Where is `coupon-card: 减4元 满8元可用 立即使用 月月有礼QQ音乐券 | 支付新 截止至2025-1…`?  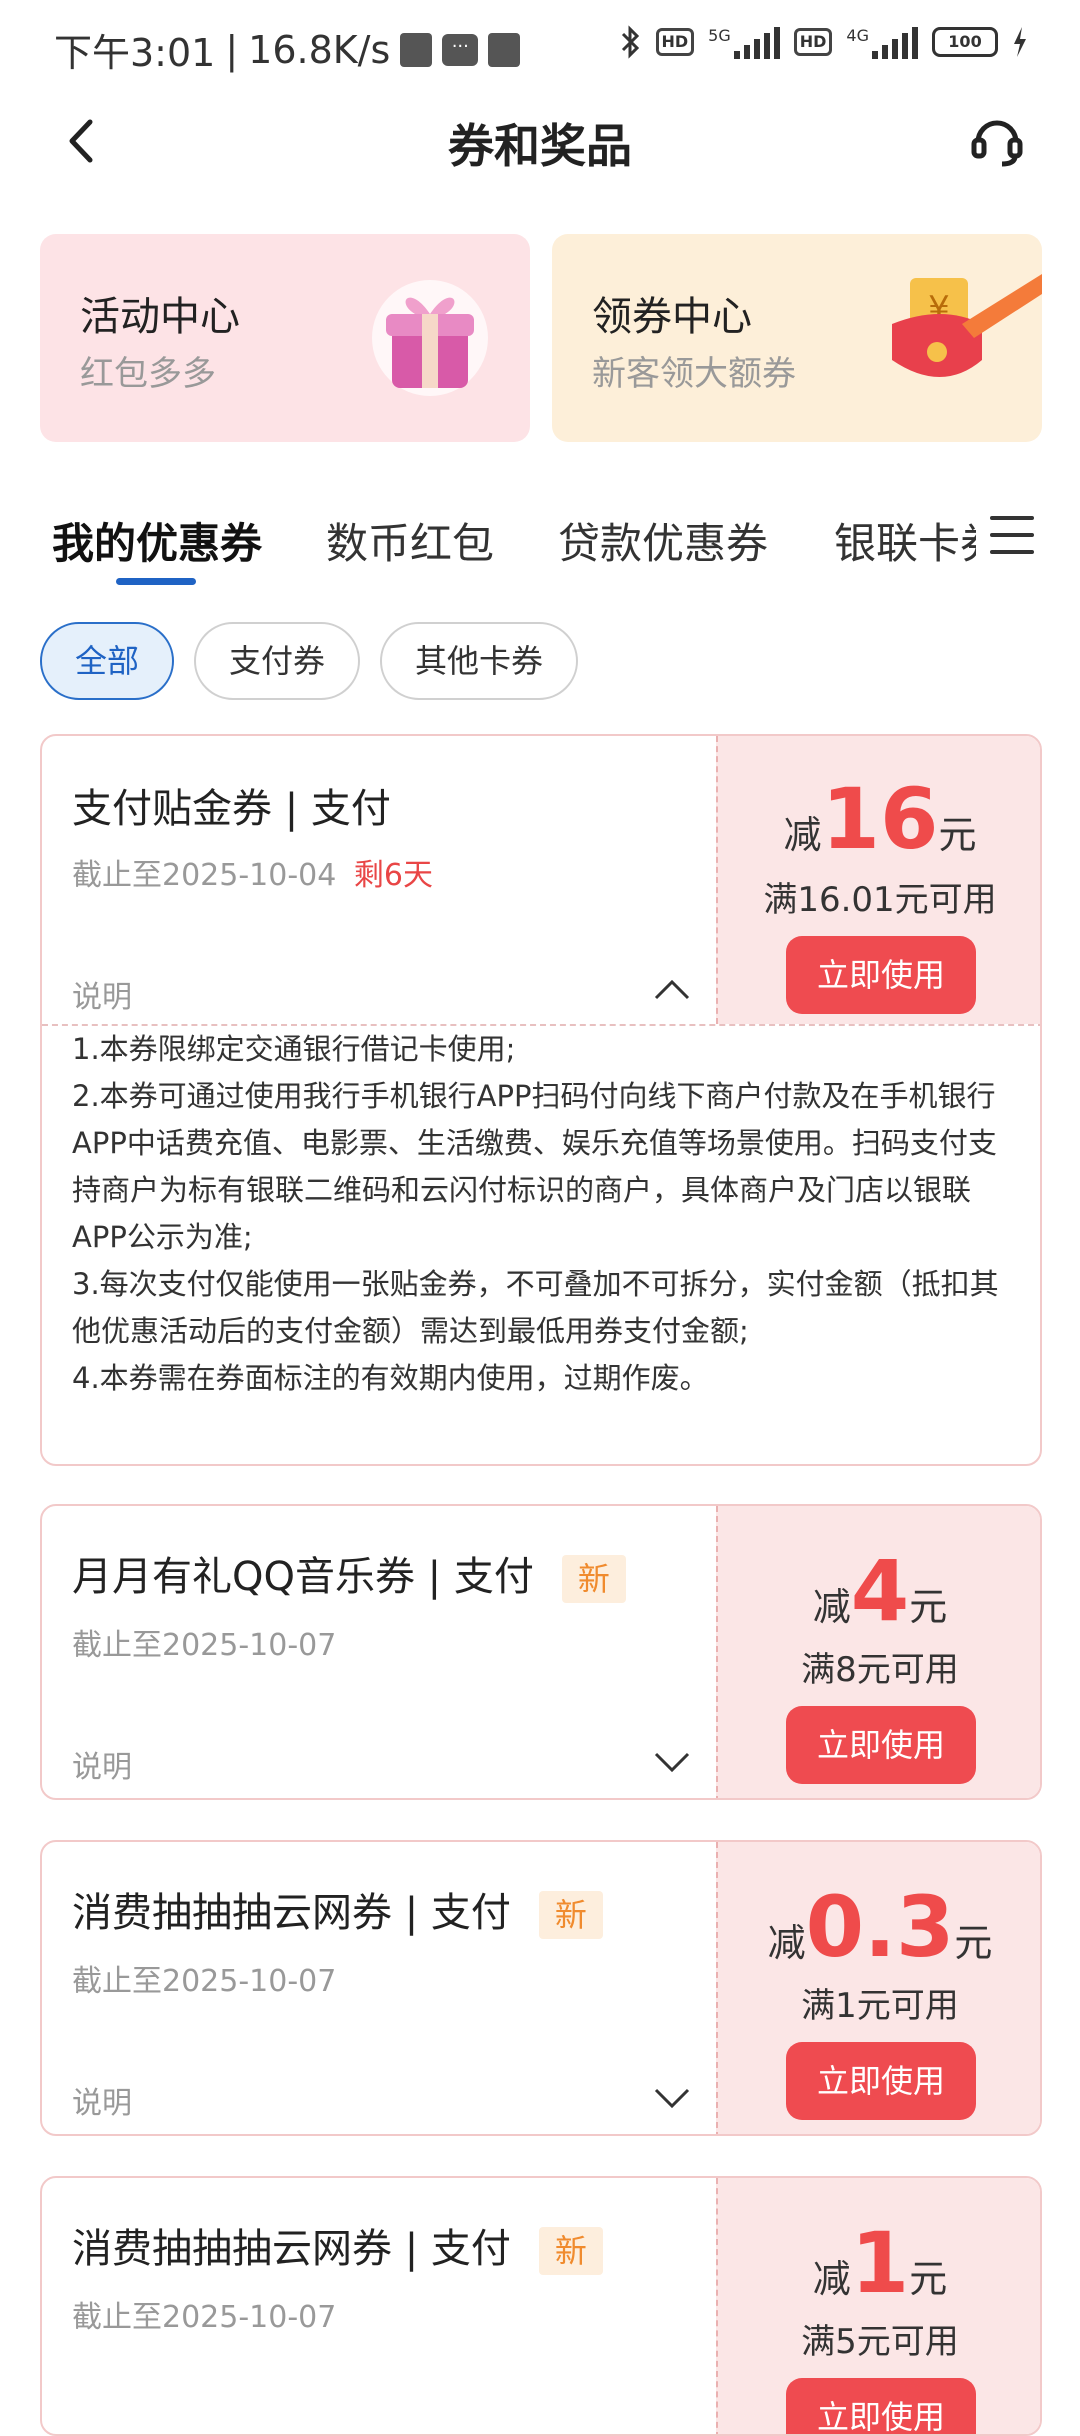 coupon-card: 减4元 满8元可用 立即使用 月月有礼QQ音乐券 | 支付新 截止至2025-1… is located at coordinates (541, 1652).